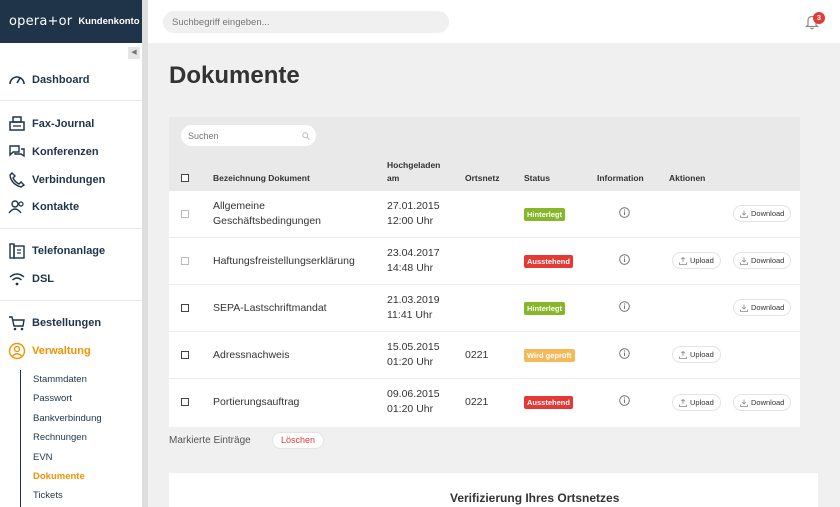 Image resolution: width=840 pixels, height=507 pixels. I want to click on sidebar-item-fax-journal: Fax-Journal, so click(51, 124).